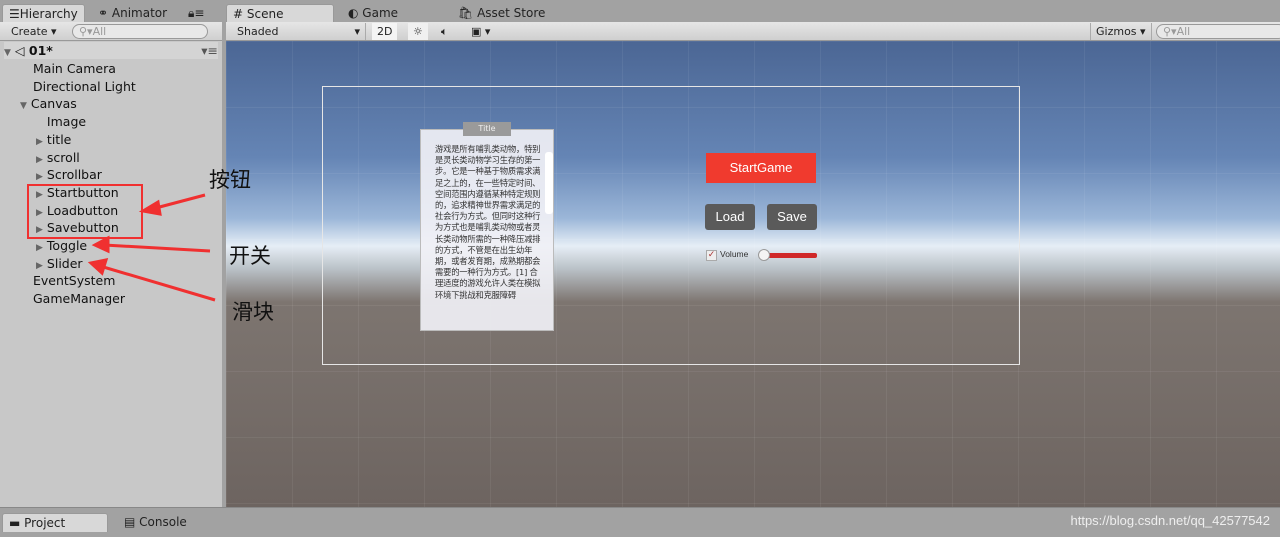 The width and height of the screenshot is (1280, 537). Describe the element at coordinates (230, 180) in the screenshot. I see `annotation-buttons: 按钮` at that location.